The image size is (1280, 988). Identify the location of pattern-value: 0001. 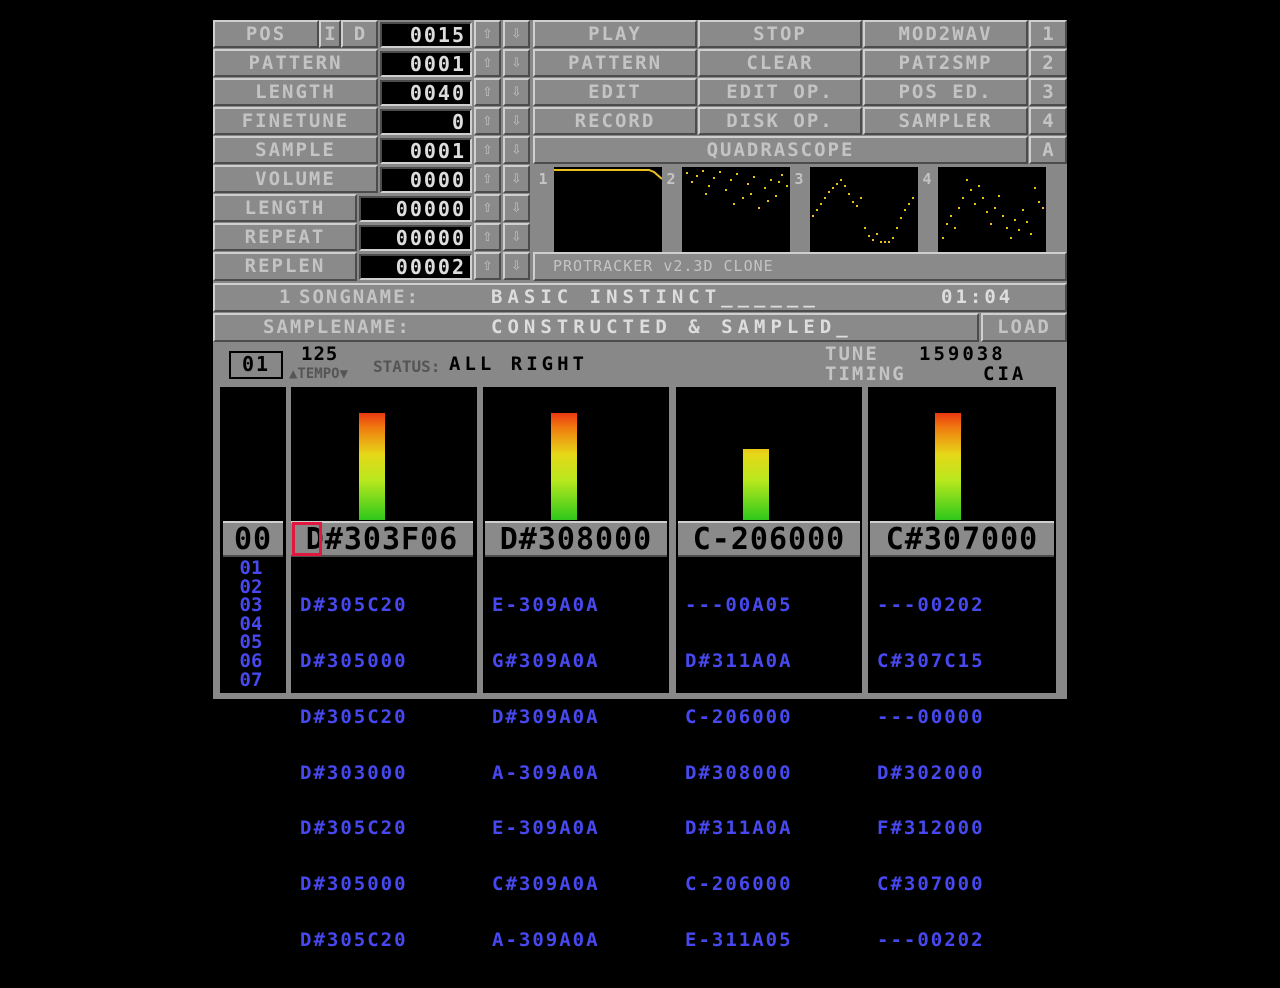
(426, 64).